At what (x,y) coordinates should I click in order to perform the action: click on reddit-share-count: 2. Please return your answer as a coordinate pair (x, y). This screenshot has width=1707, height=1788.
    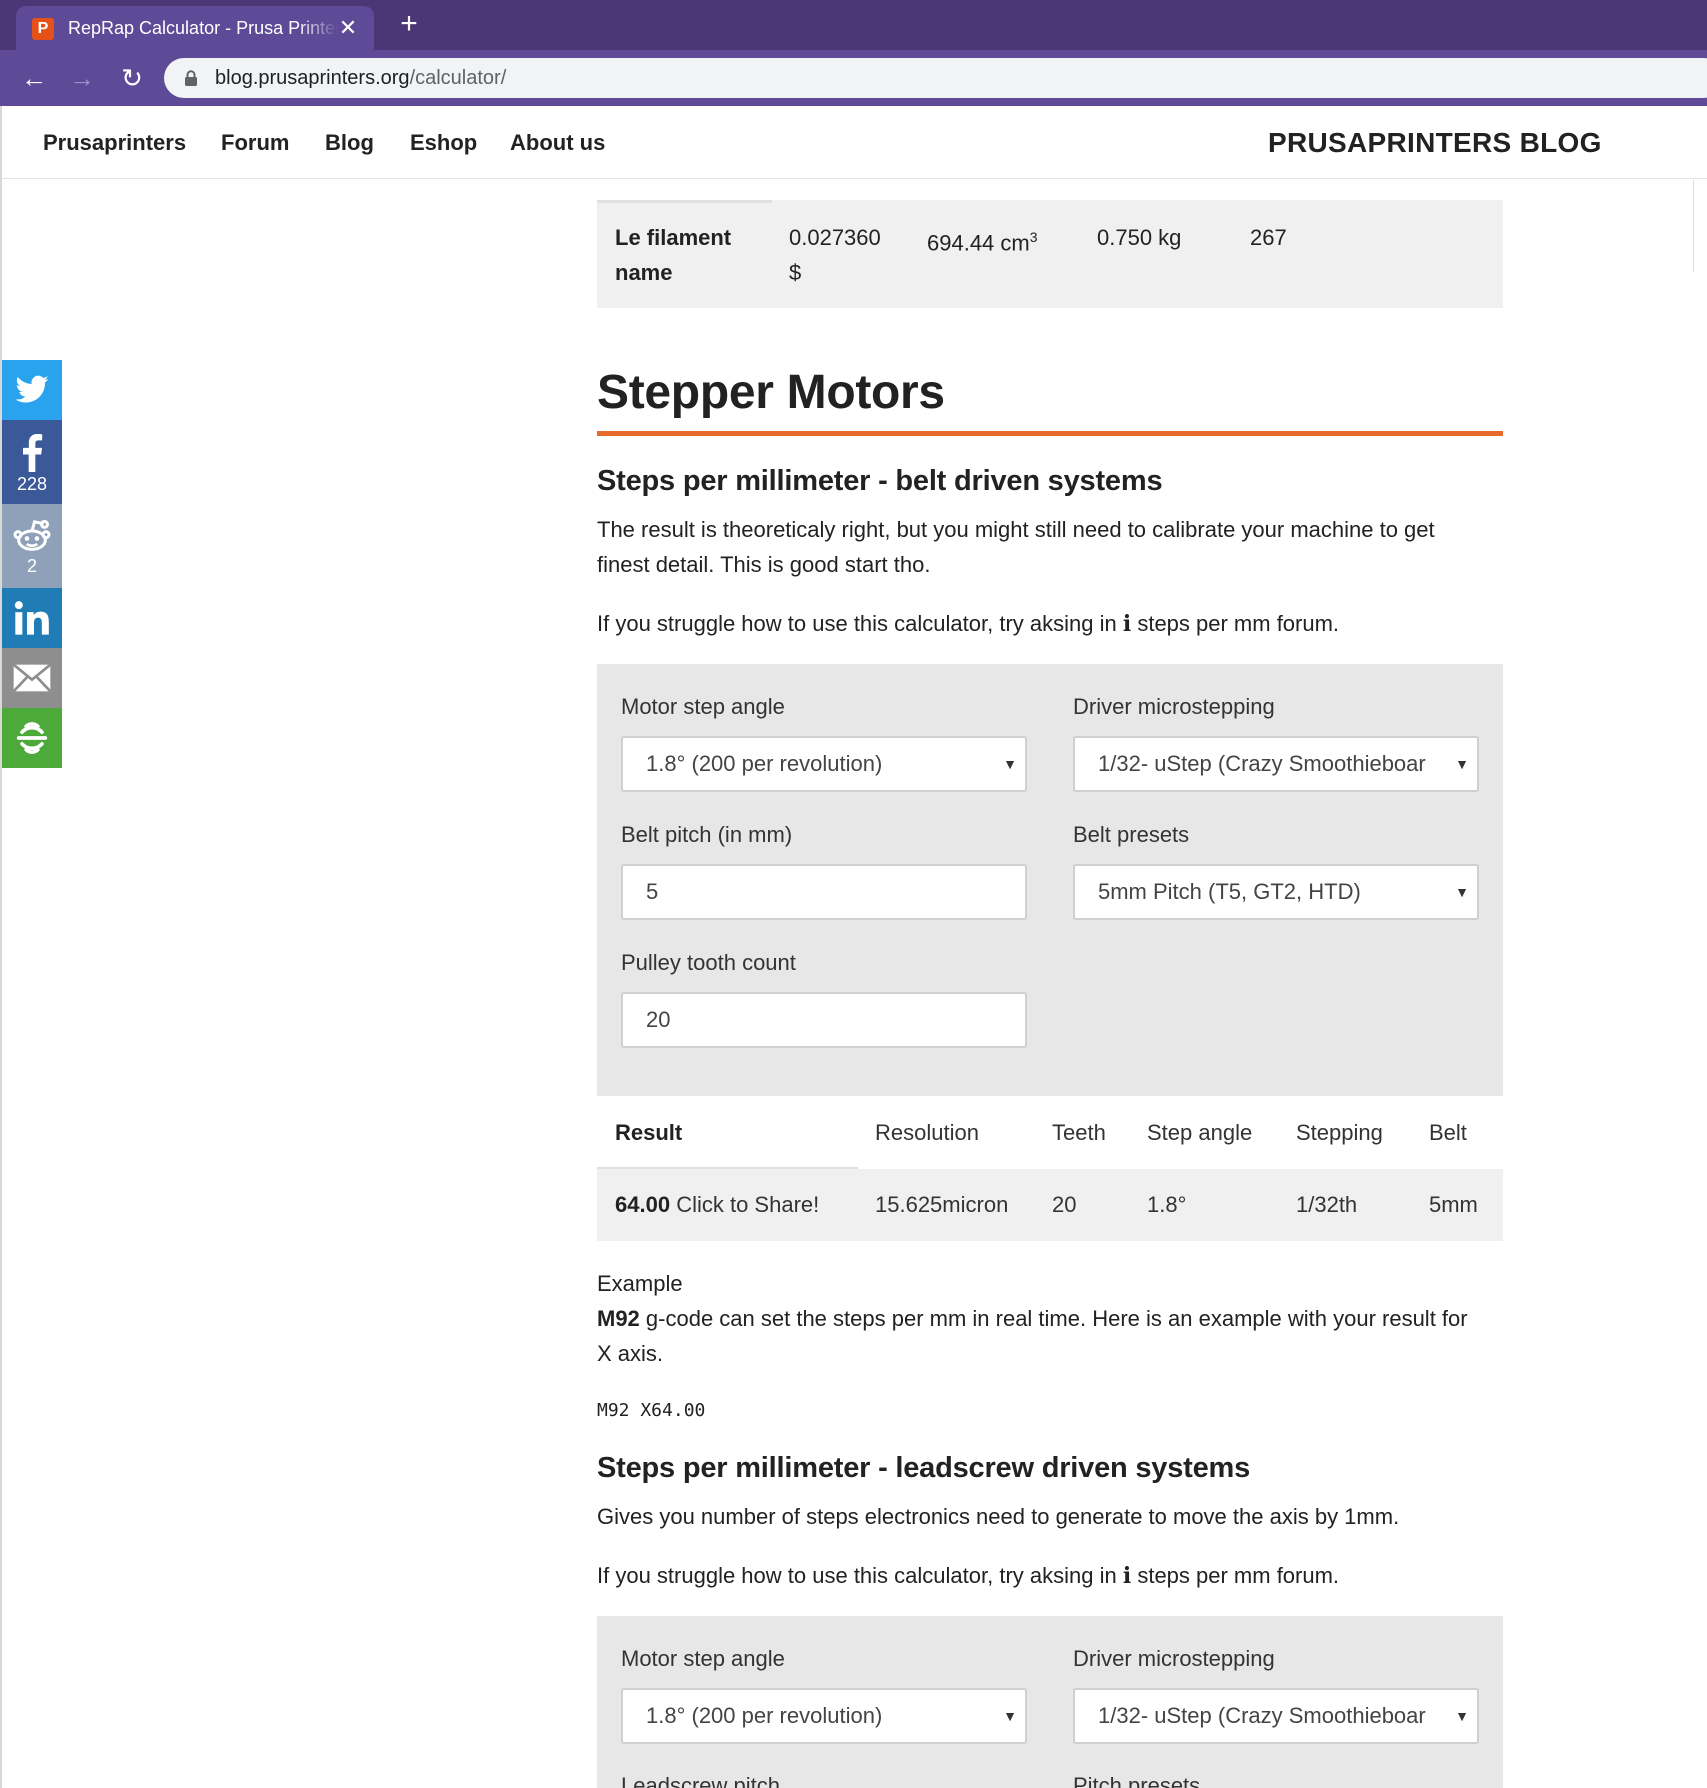
    Looking at the image, I should click on (31, 566).